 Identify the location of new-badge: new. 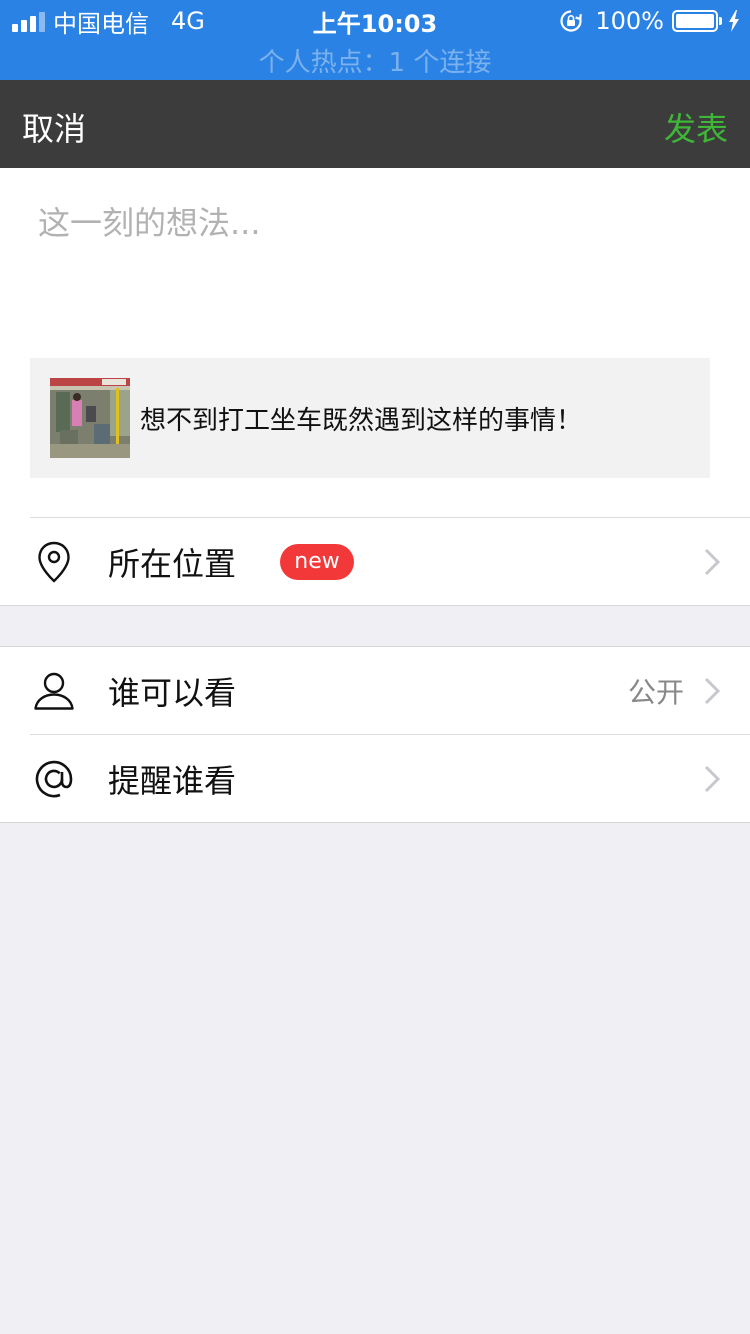
(317, 562).